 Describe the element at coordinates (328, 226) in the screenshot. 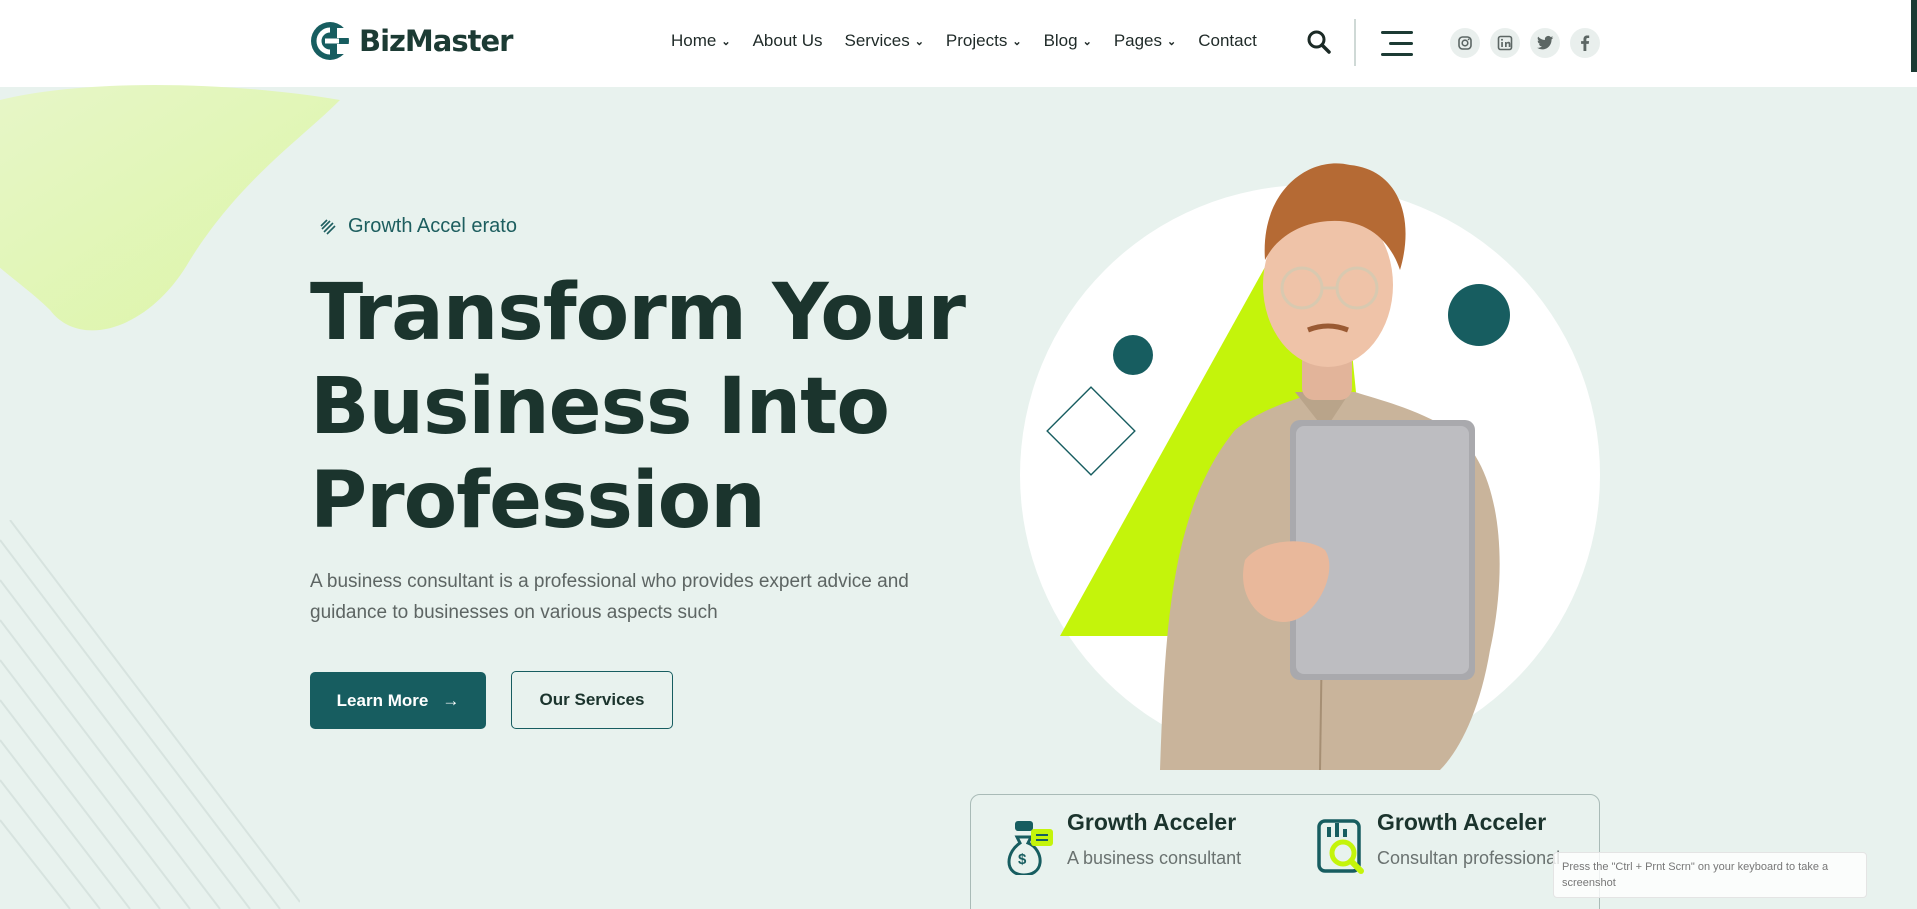

I see `sparkle-icon` at that location.